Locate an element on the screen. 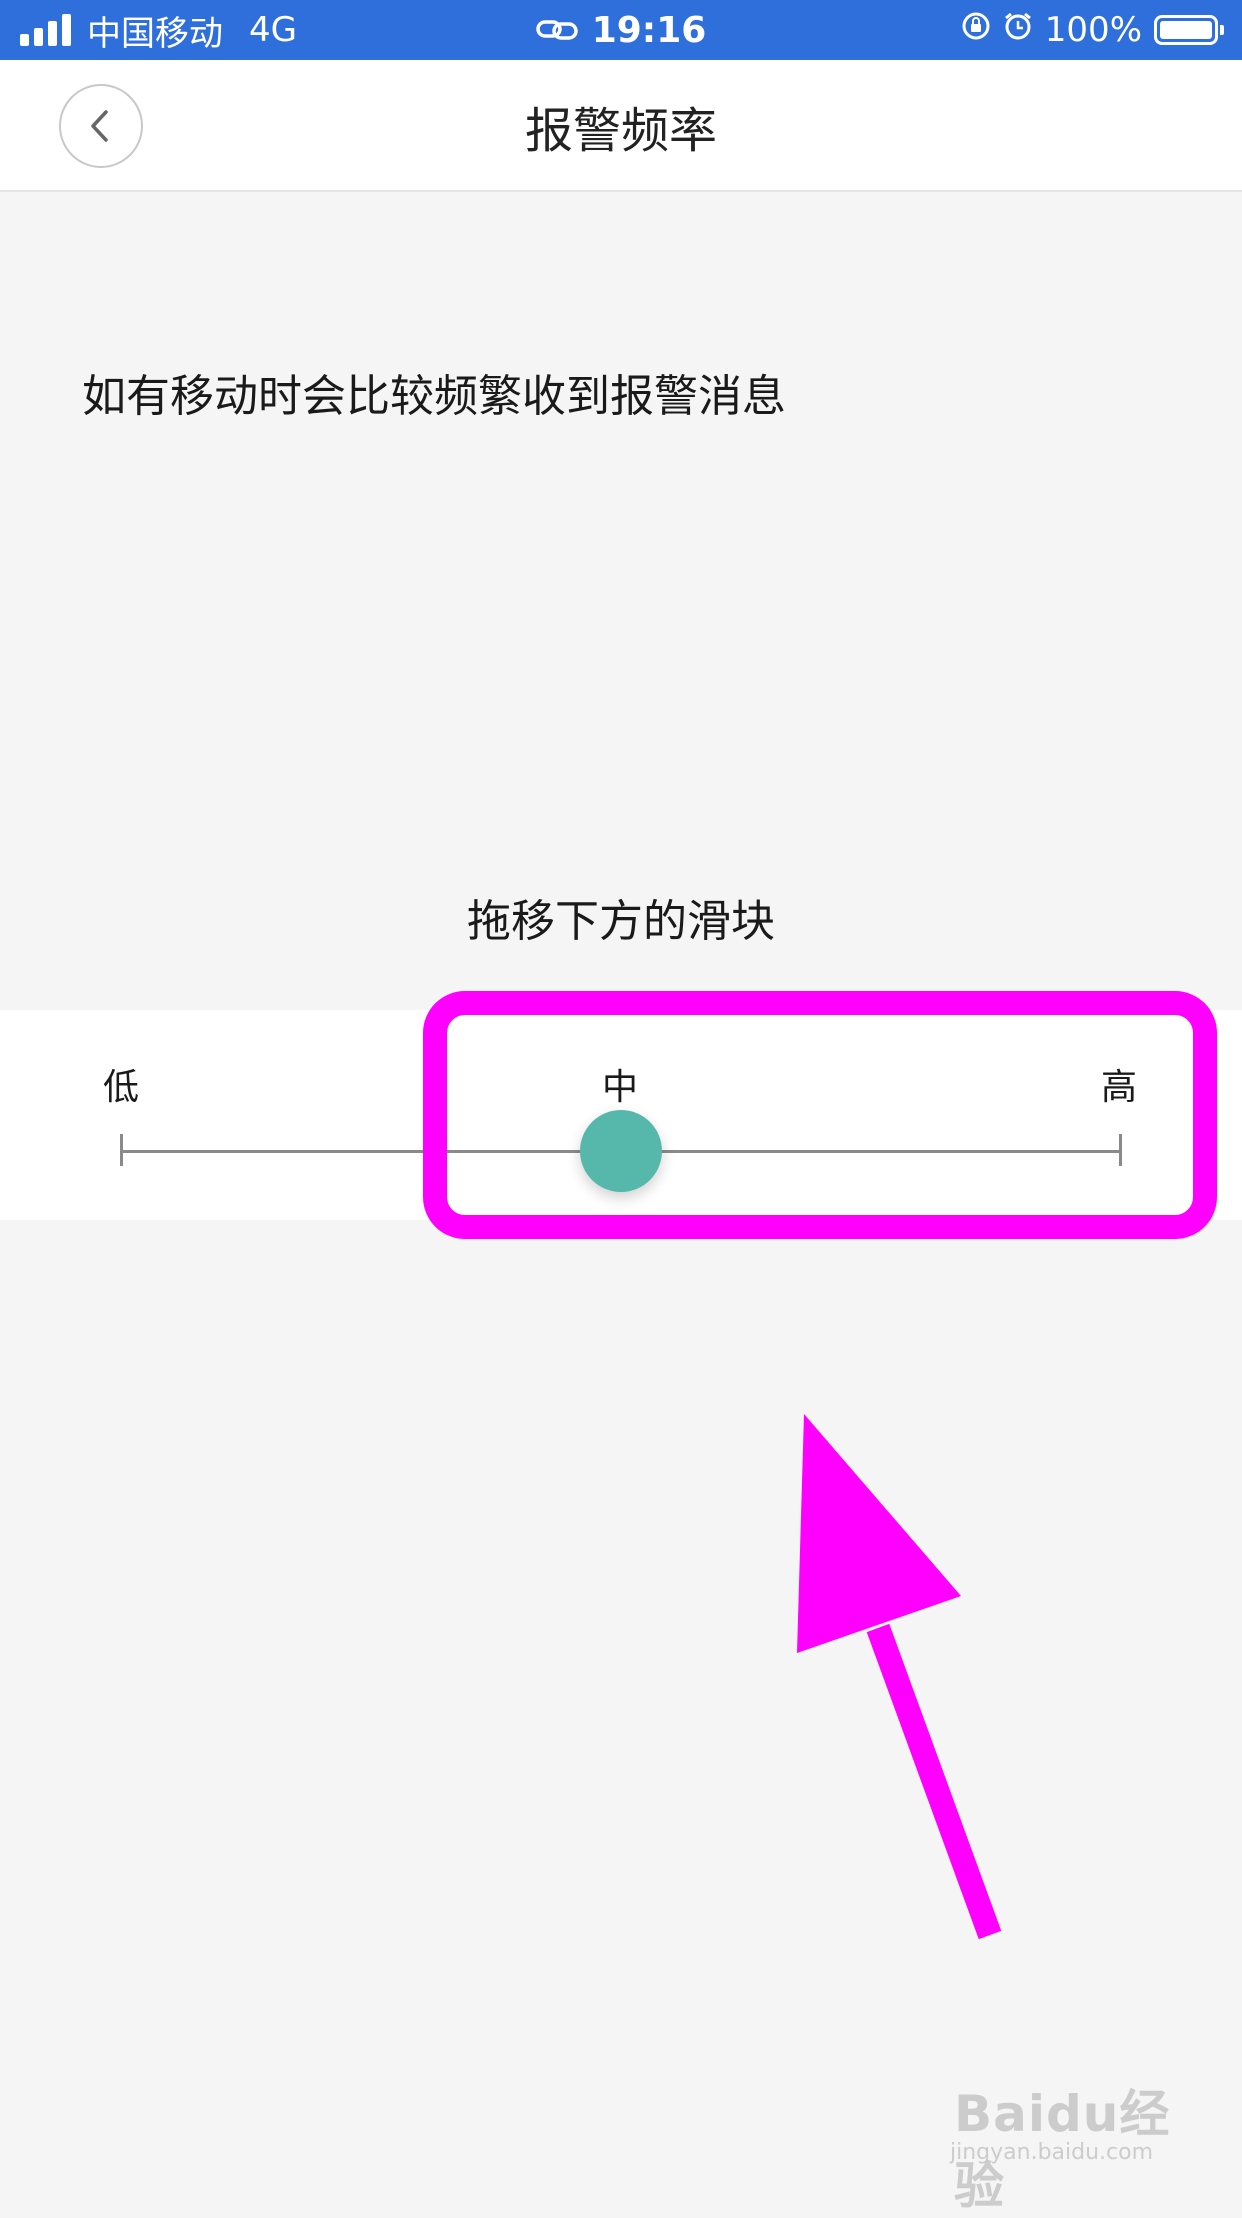  signal-icon is located at coordinates (45, 30).